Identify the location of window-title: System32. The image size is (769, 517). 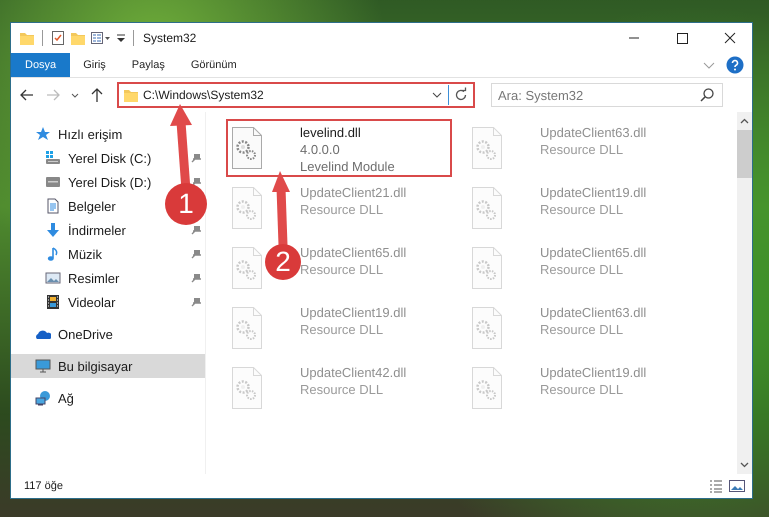
(169, 38).